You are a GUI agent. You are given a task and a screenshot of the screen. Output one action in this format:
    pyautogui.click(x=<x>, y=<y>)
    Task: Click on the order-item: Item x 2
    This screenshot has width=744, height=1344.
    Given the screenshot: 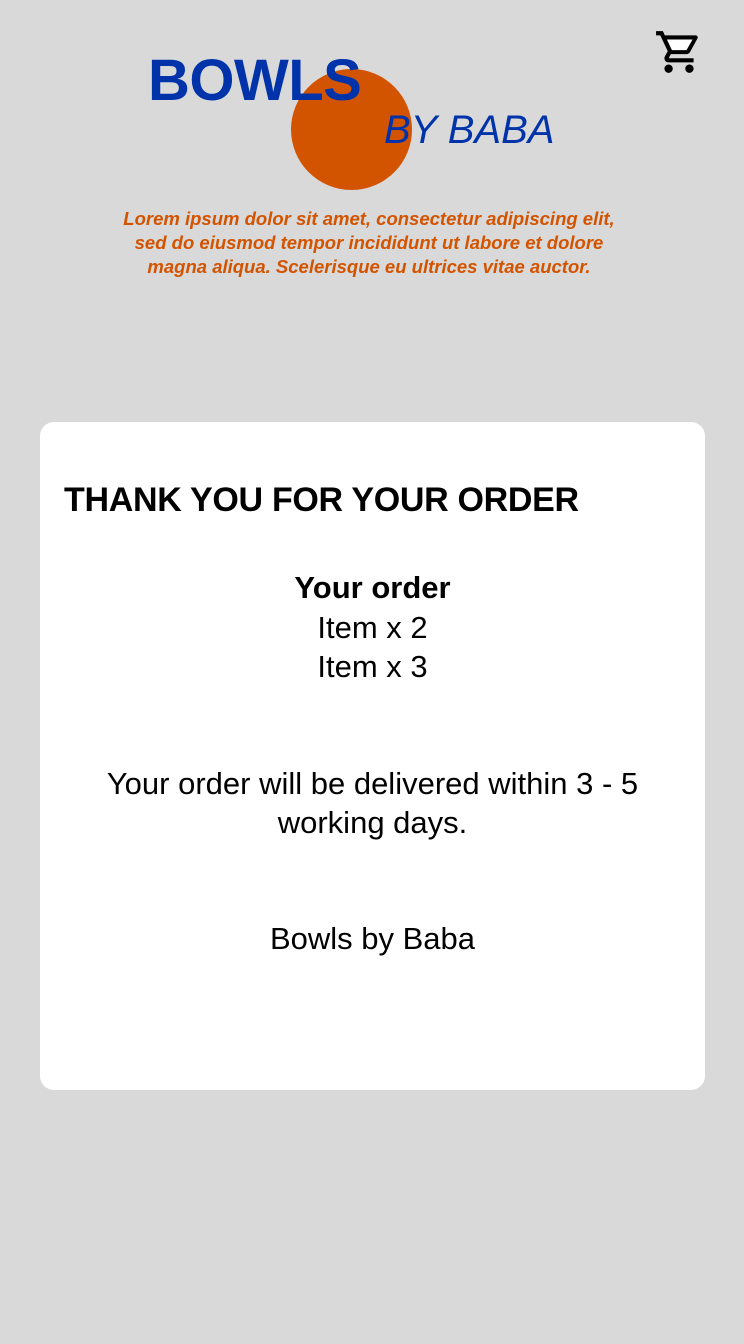 What is the action you would take?
    pyautogui.click(x=372, y=627)
    